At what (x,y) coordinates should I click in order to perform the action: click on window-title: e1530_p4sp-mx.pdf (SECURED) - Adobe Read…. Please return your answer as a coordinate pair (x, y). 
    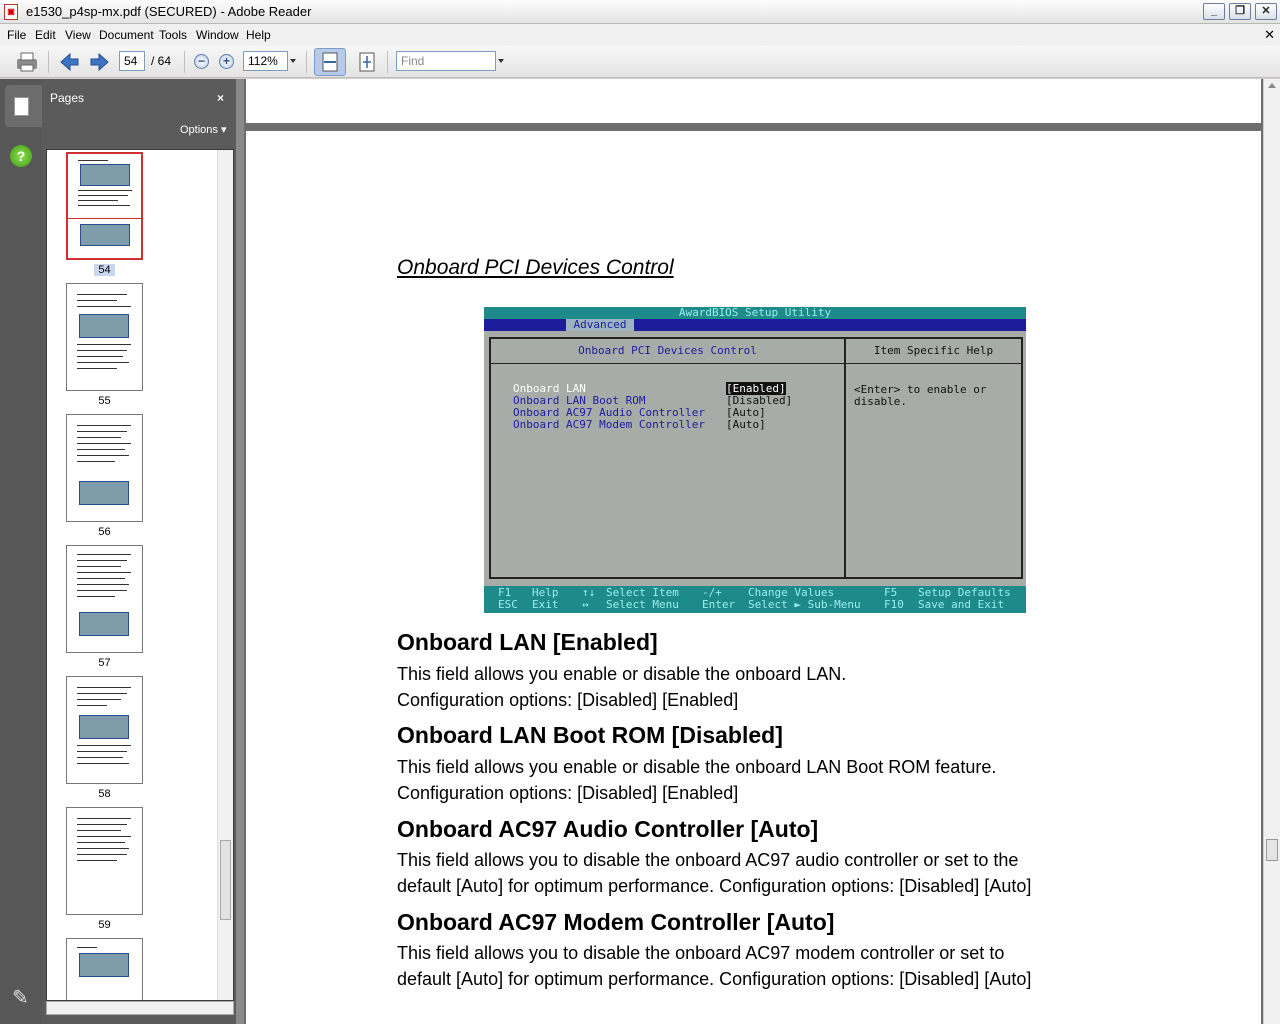
    Looking at the image, I should click on (169, 11).